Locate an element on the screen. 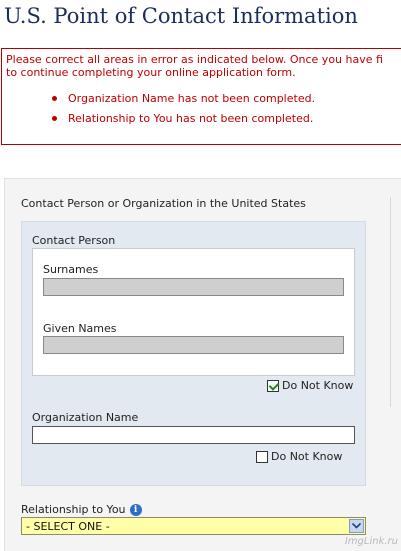 The image size is (401, 551). relationship-label-row: Relationship to You i is located at coordinates (81, 509).